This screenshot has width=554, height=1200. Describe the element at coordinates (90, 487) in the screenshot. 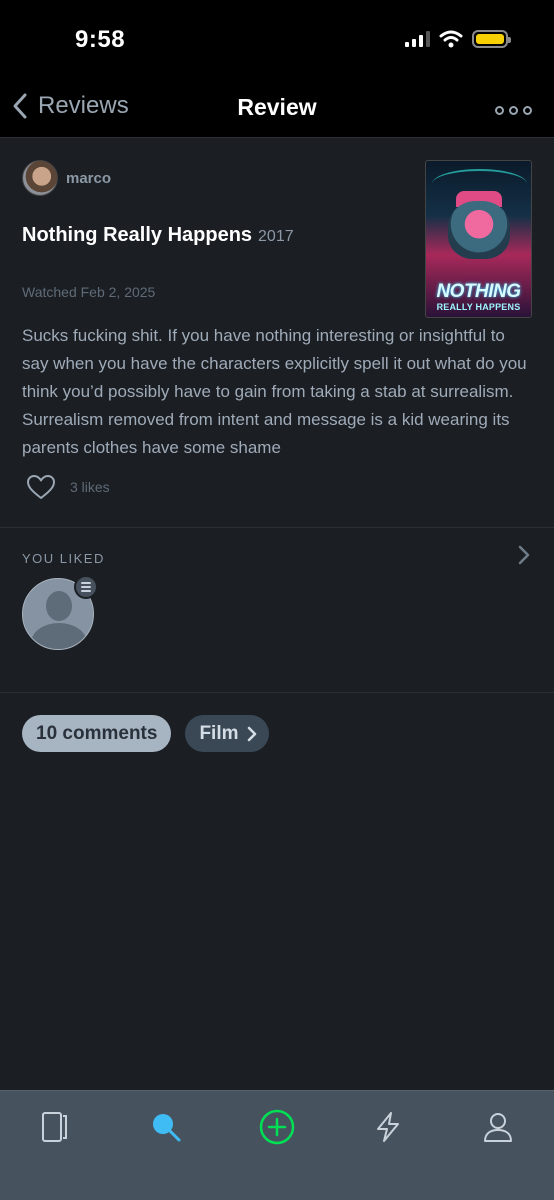

I see `likes-count: 3 likes` at that location.